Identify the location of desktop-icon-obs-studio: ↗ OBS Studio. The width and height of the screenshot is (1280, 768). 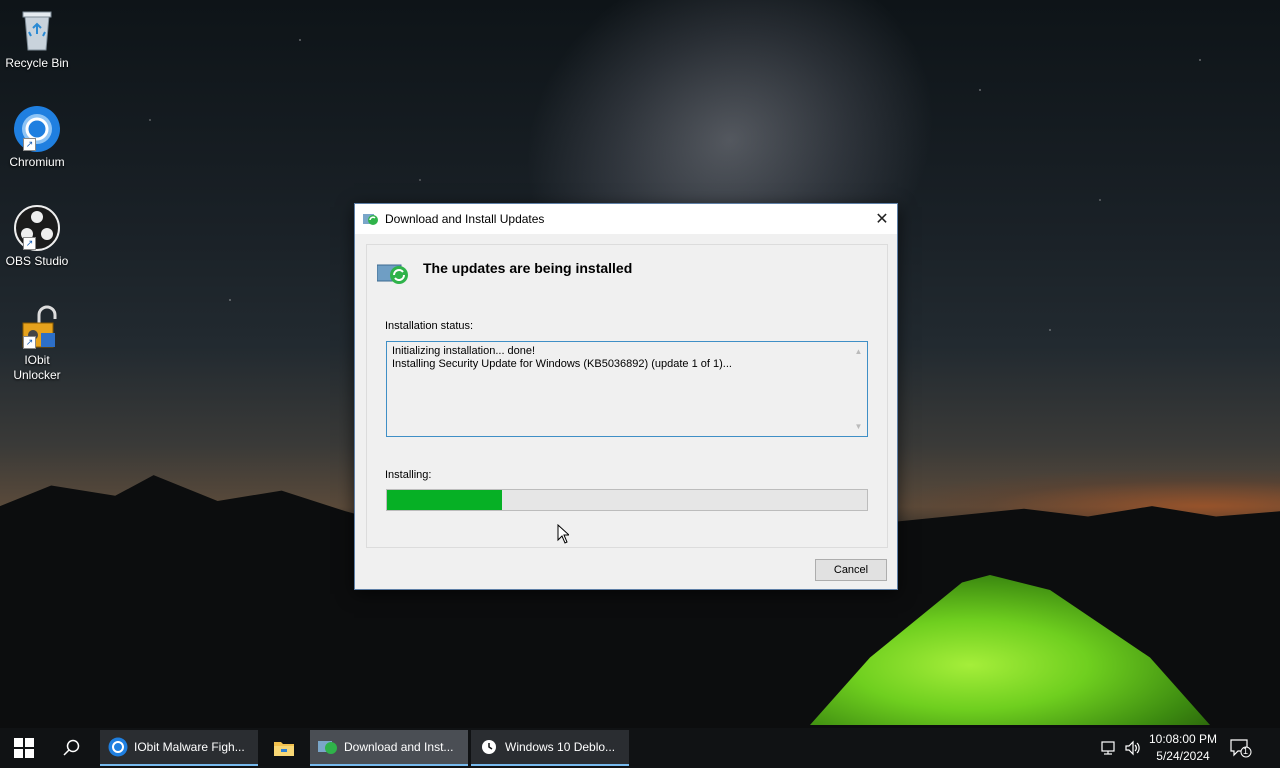
(37, 236).